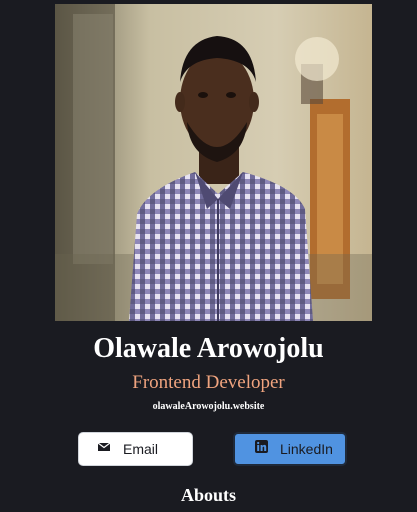  I want to click on linkedin-button: LinkedIn, so click(290, 449).